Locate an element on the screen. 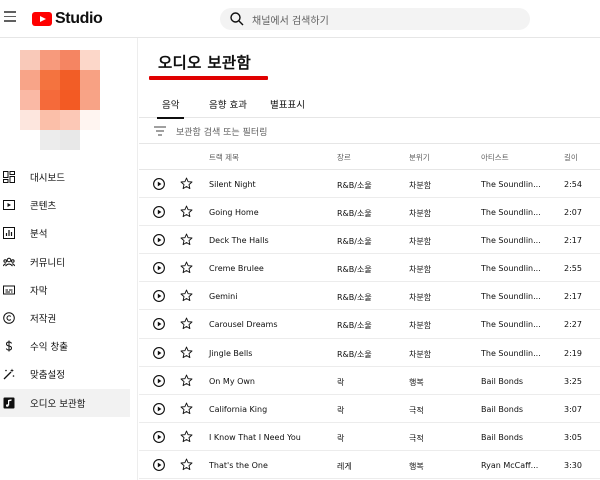 This screenshot has height=480, width=600. sidebar-item-label: 자막 is located at coordinates (39, 291).